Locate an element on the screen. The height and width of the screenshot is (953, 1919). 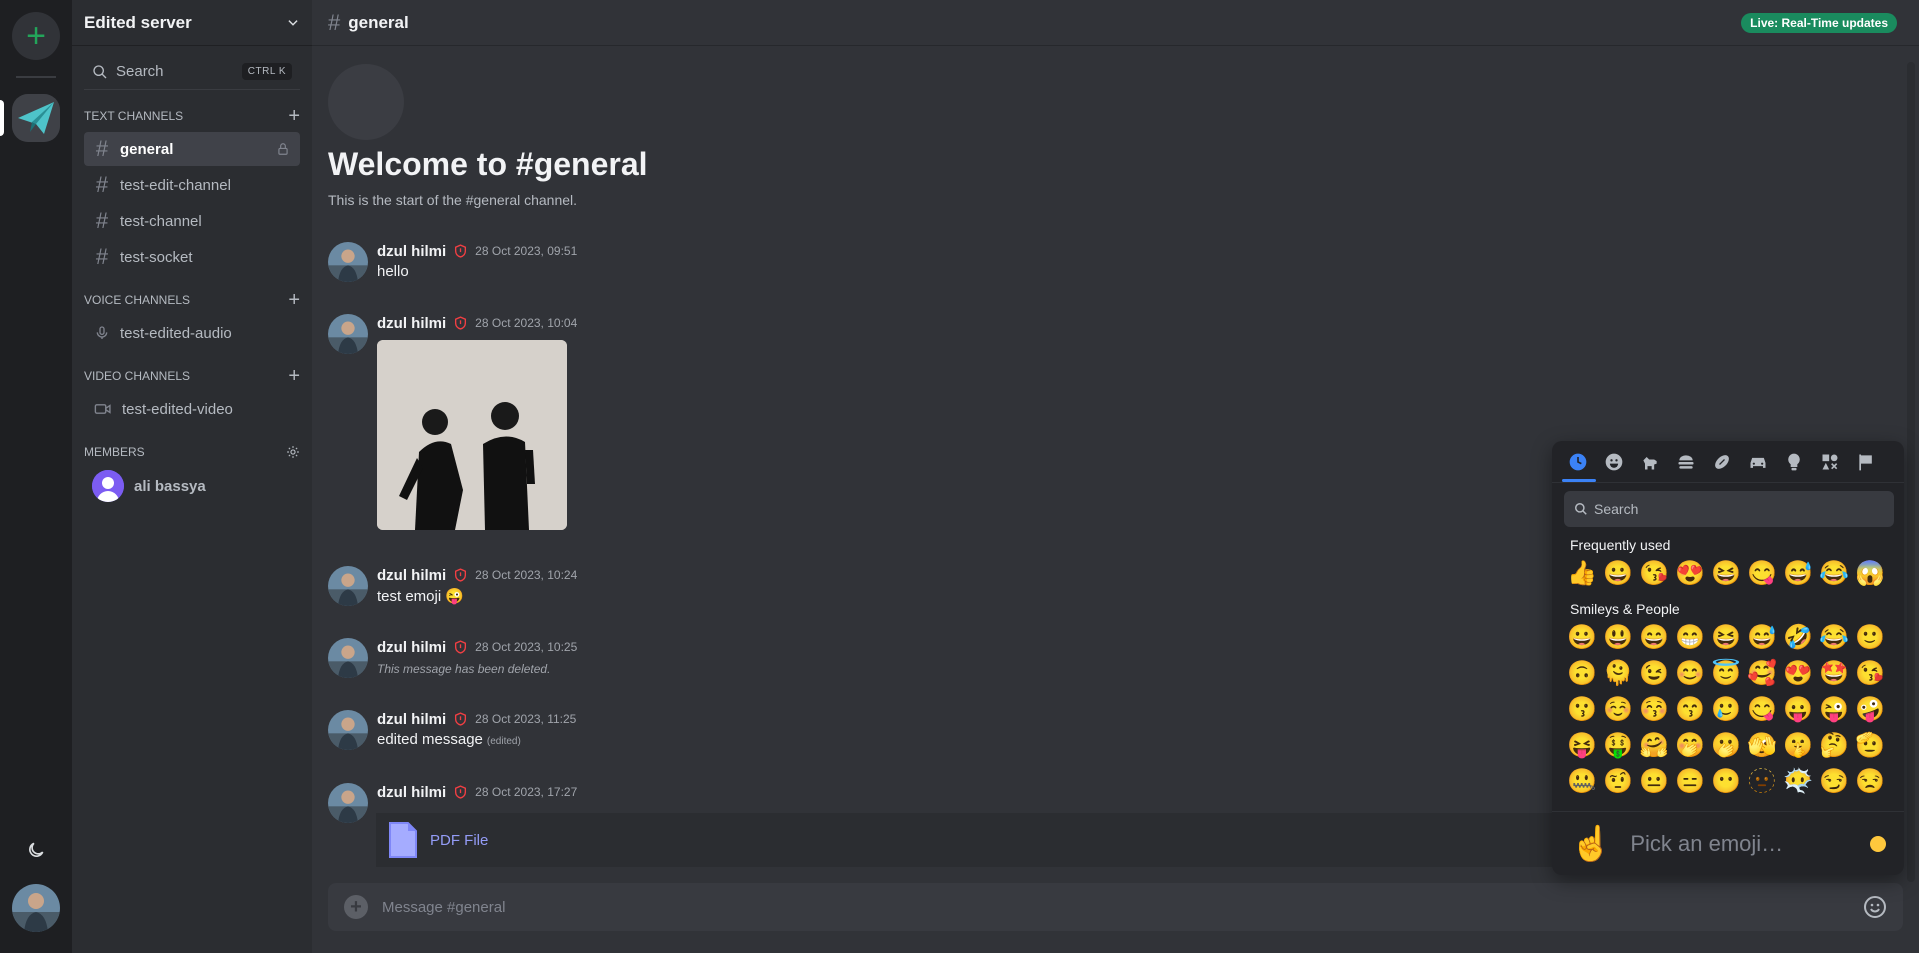
emoji: 😝 is located at coordinates (1582, 745).